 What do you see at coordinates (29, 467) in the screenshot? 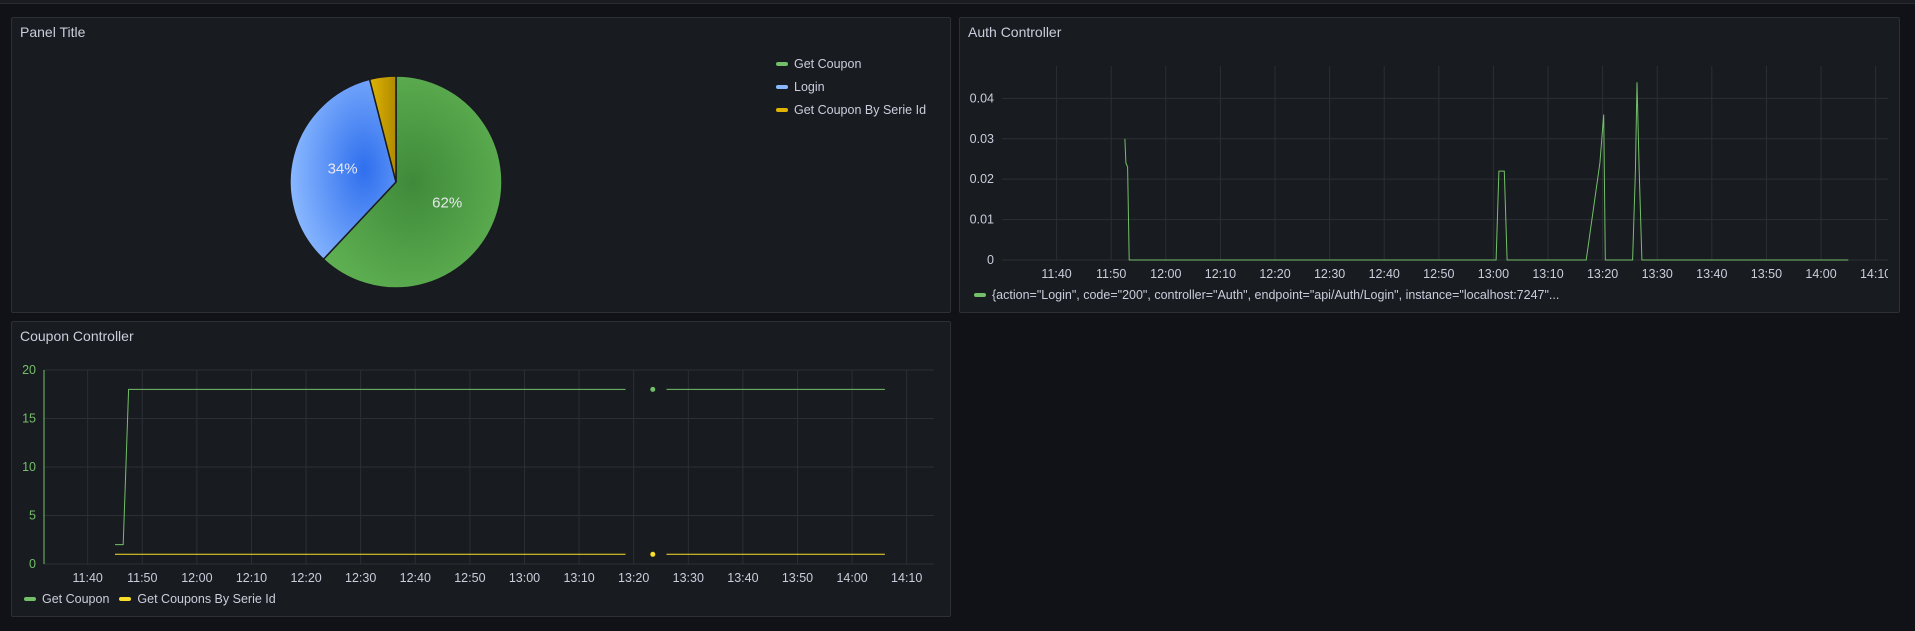
I see `y-tick-label: 10` at bounding box center [29, 467].